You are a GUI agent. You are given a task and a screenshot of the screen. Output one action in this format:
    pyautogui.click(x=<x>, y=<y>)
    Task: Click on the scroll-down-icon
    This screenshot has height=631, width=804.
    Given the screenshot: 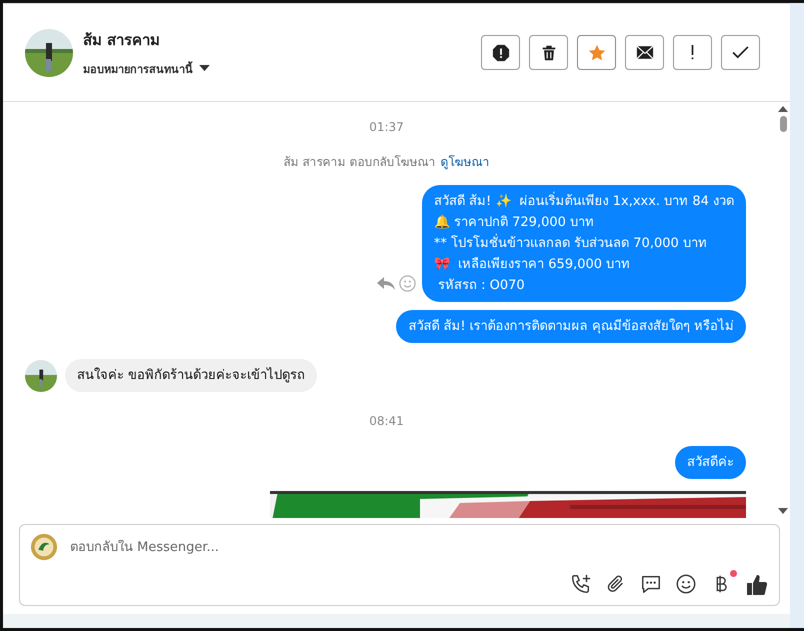 What is the action you would take?
    pyautogui.click(x=783, y=511)
    